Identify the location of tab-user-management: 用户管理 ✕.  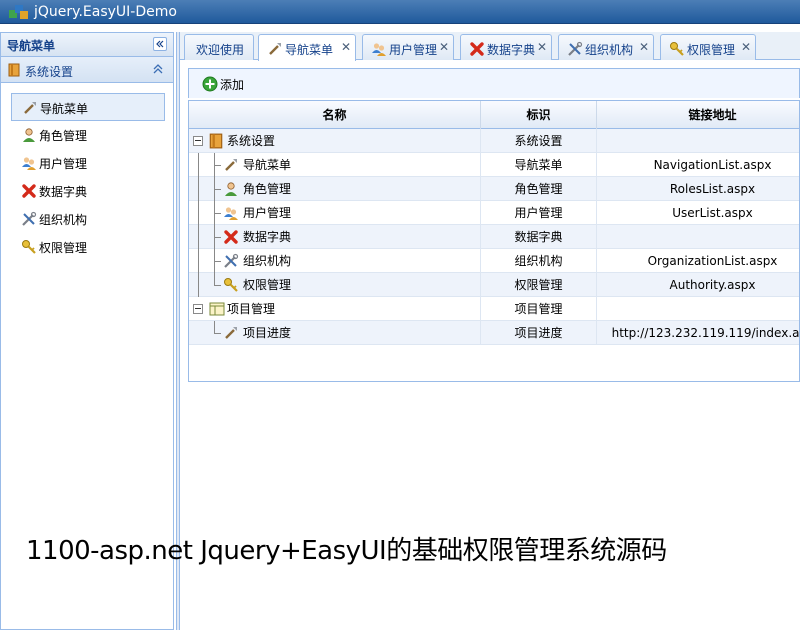
(408, 47).